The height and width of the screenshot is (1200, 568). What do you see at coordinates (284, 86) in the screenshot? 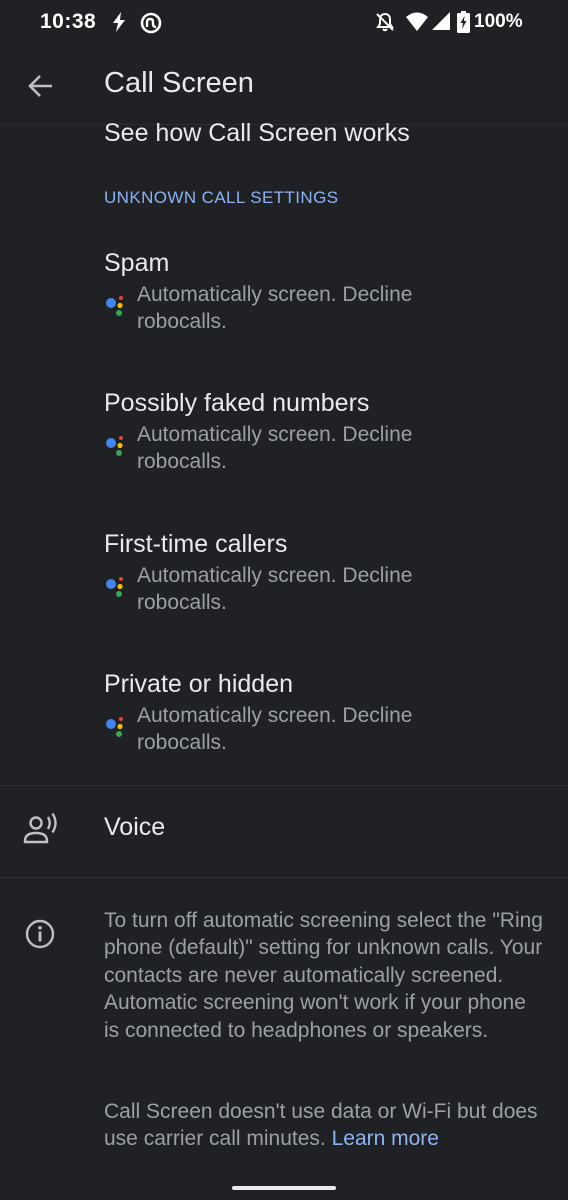
I see `app-bar: Call Screen` at bounding box center [284, 86].